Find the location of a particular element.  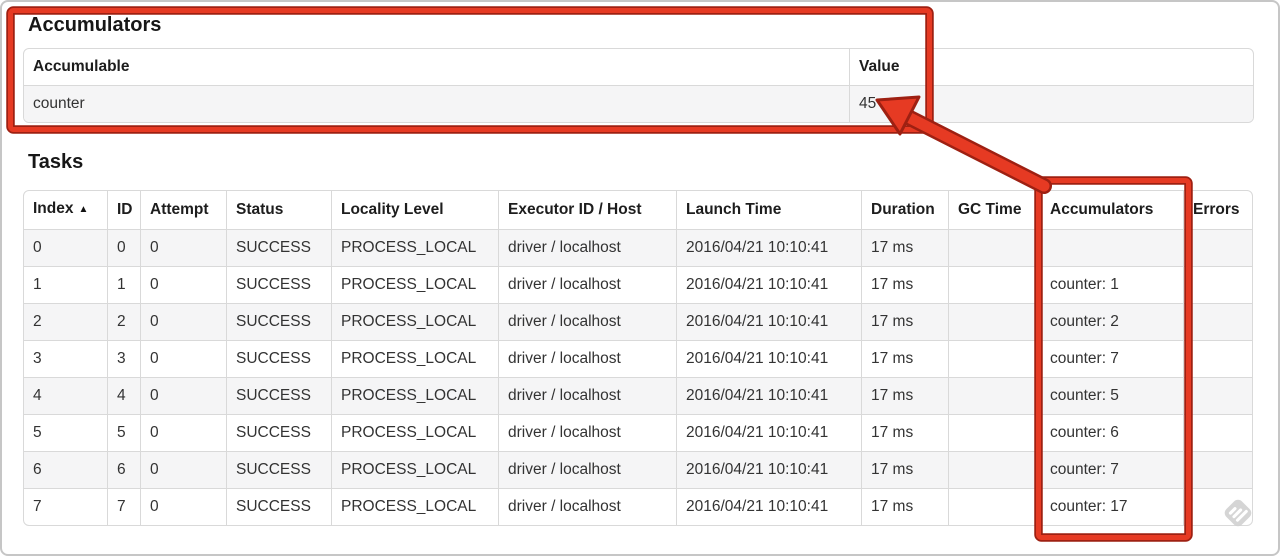

cell-id: 1 is located at coordinates (123, 284).